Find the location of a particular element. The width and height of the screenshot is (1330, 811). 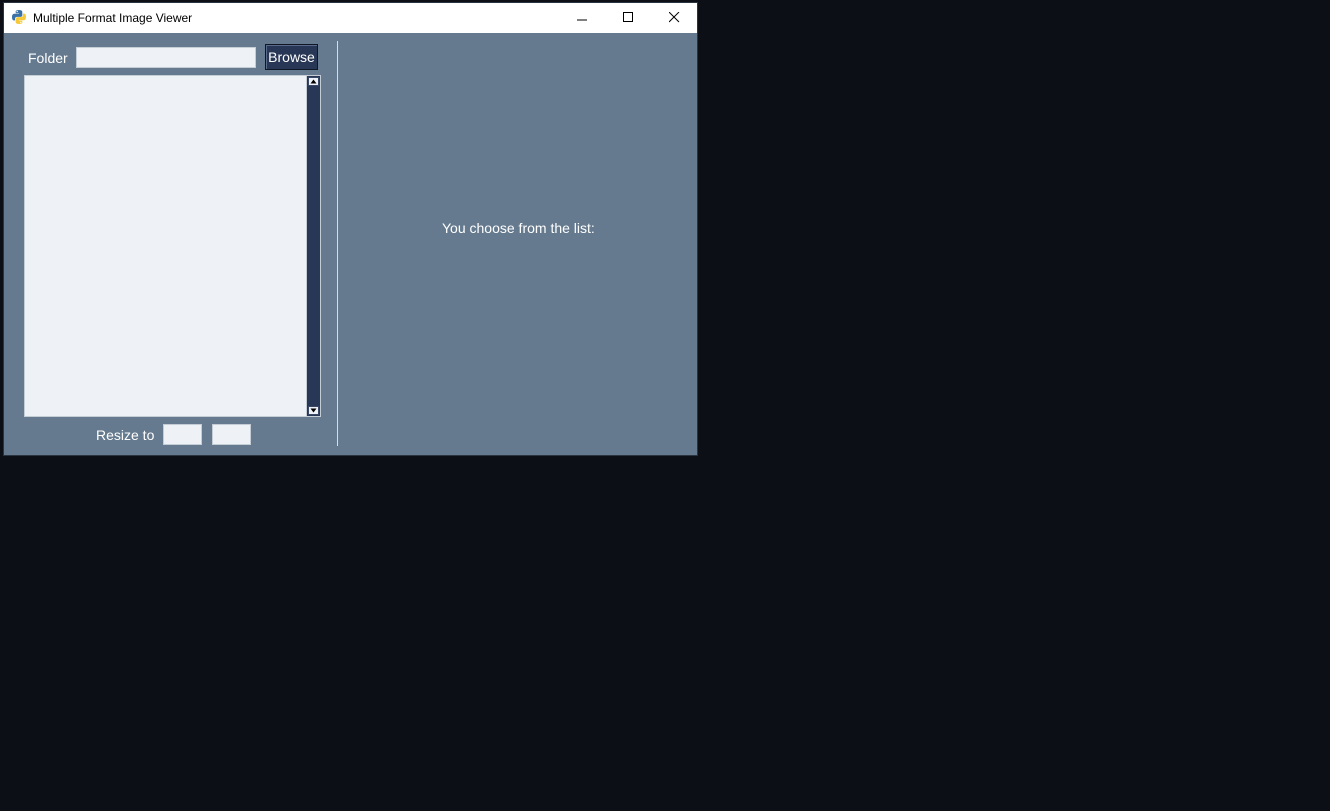

minimize-icon is located at coordinates (582, 20).